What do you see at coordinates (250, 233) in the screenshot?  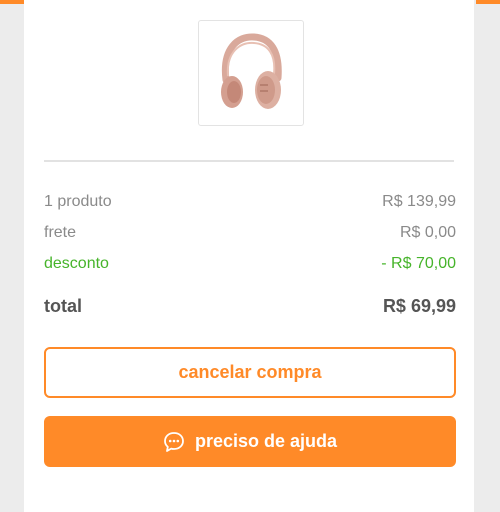 I see `summary-row-shipping: frete R$ 0,00` at bounding box center [250, 233].